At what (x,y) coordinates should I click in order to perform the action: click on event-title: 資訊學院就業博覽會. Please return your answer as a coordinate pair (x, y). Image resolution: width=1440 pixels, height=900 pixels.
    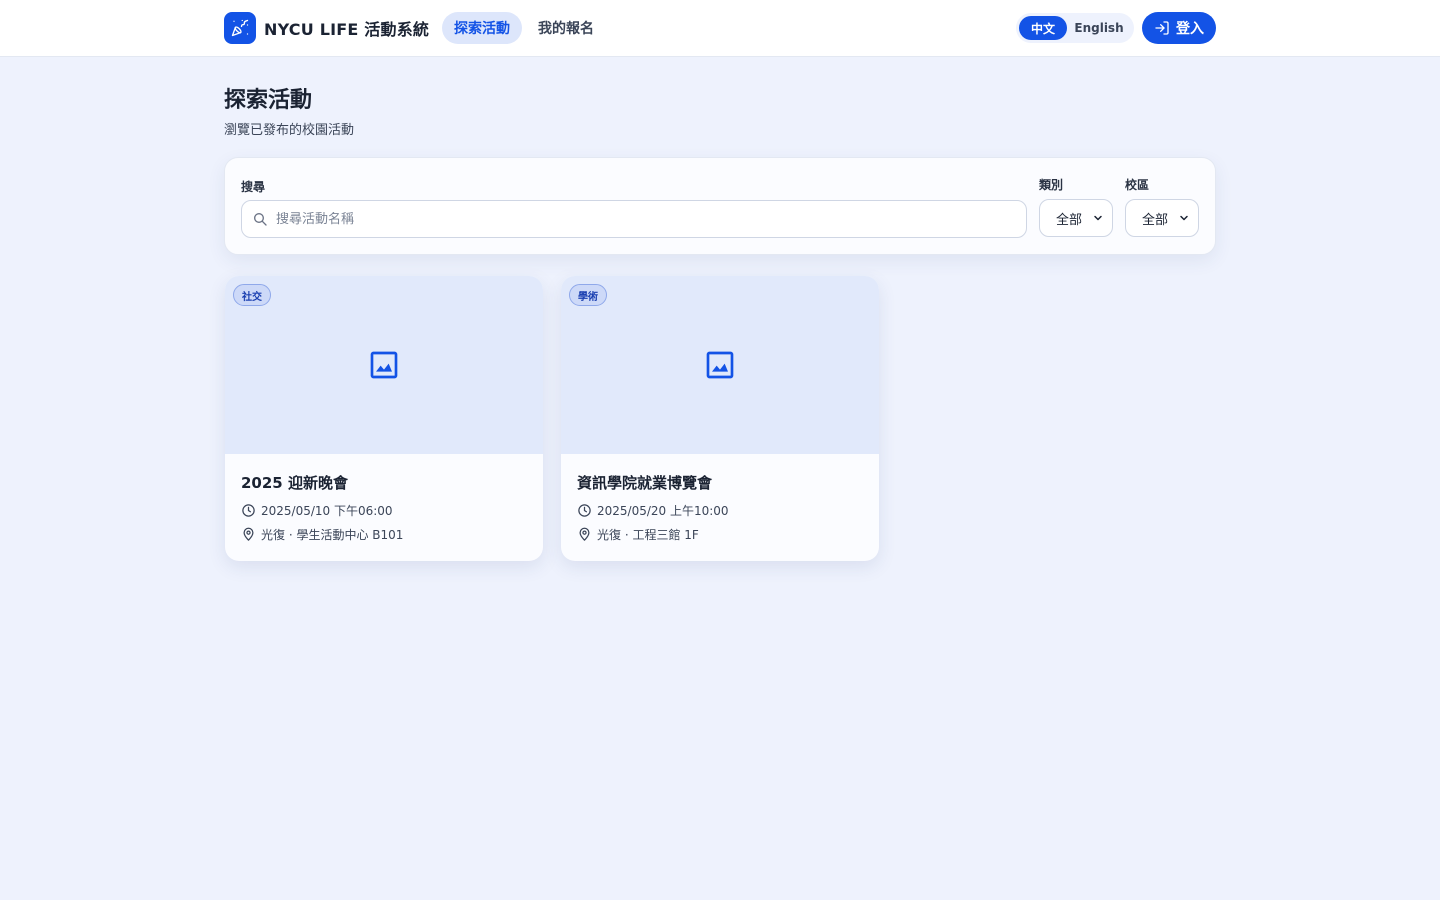
    Looking at the image, I should click on (645, 483).